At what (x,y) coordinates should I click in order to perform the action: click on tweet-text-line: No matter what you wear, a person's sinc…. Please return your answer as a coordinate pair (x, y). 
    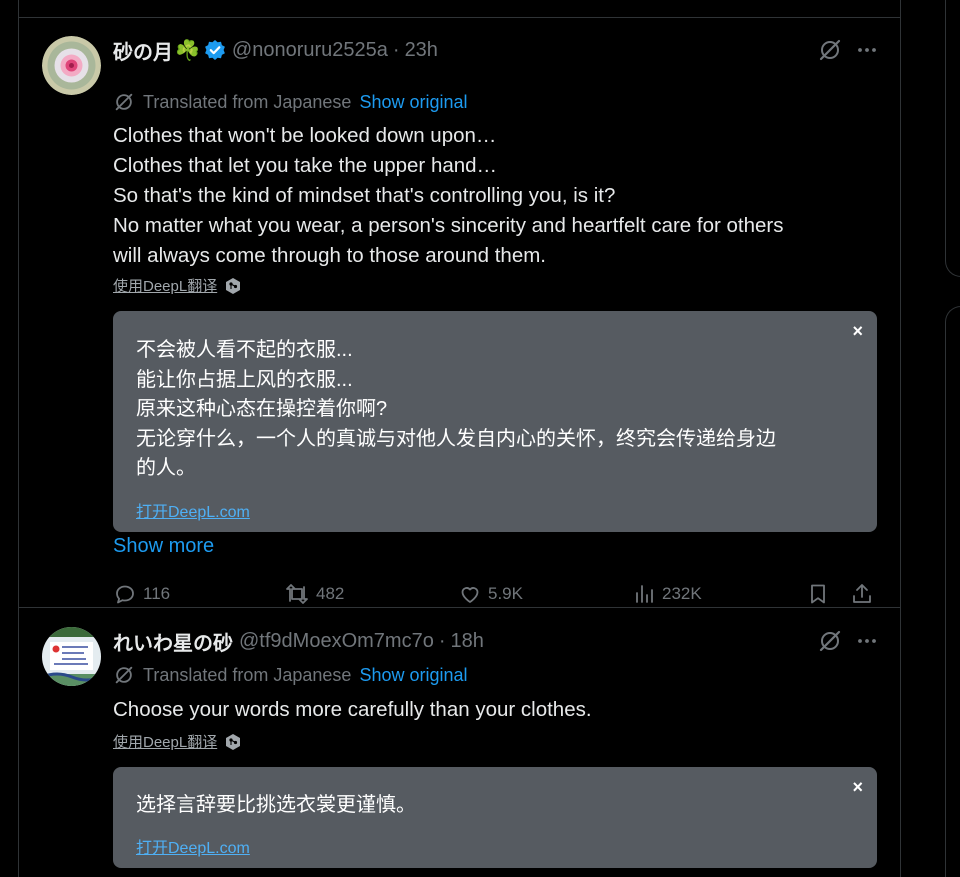
    Looking at the image, I should click on (448, 225).